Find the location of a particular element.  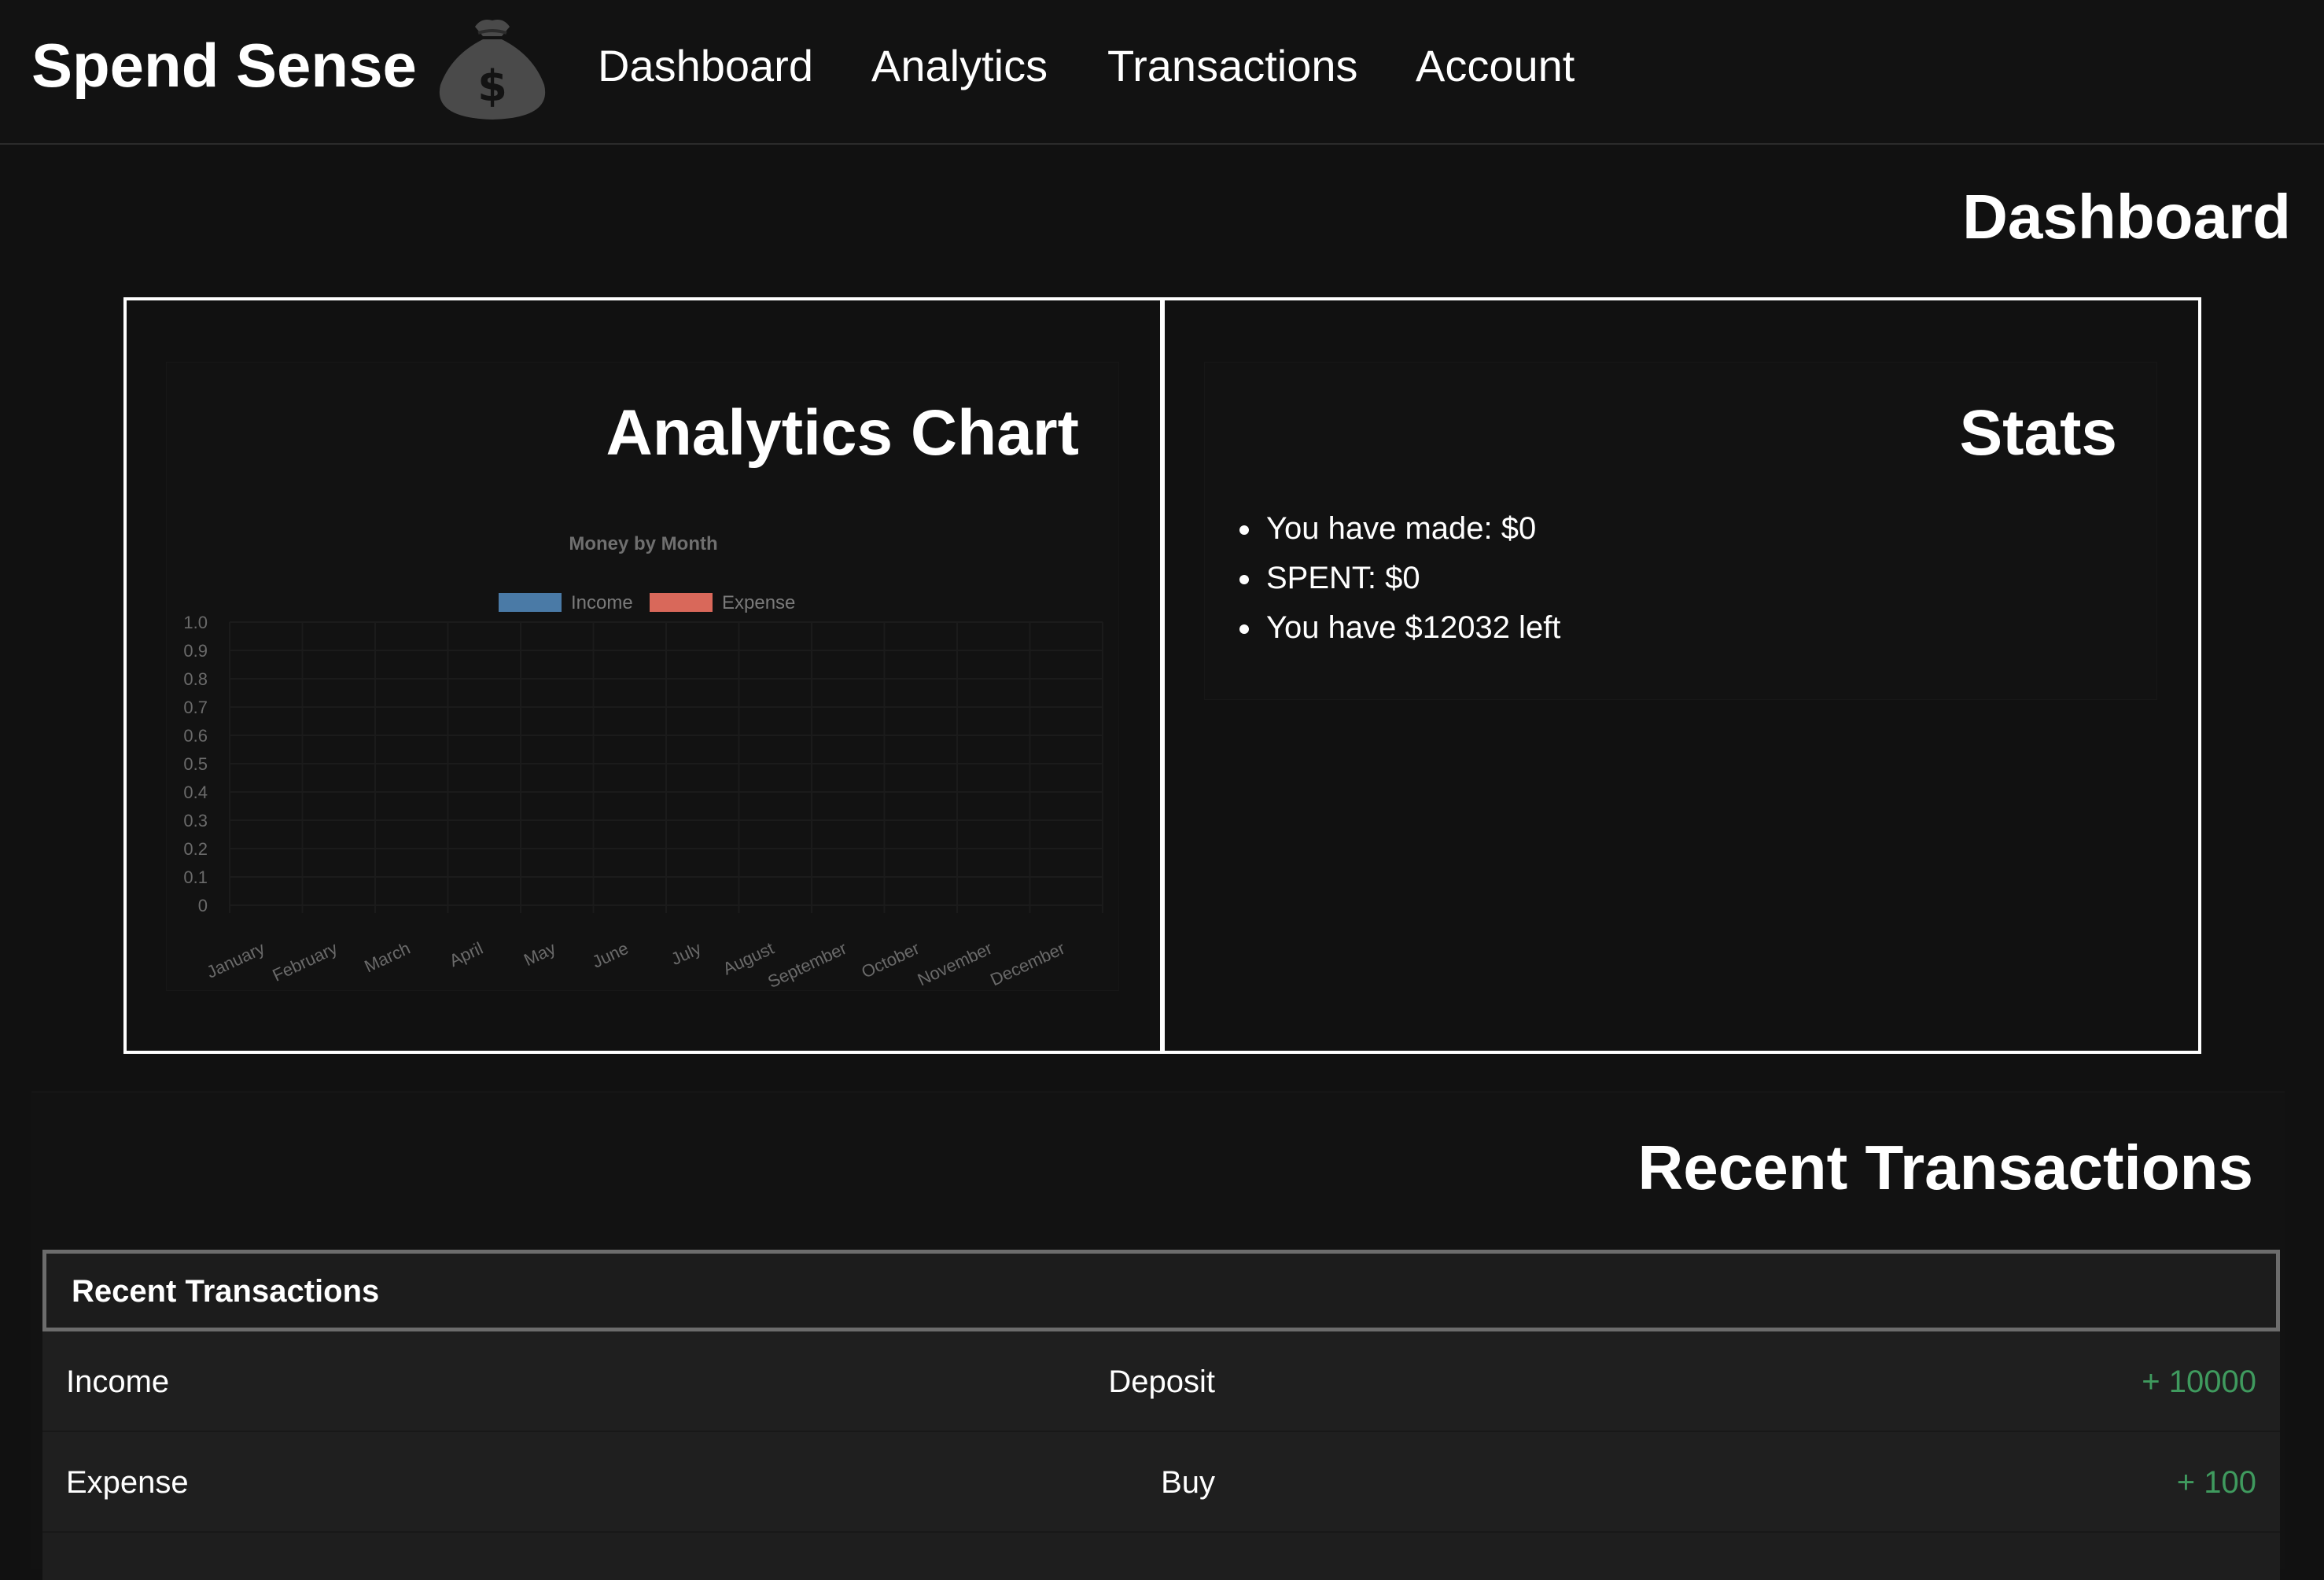

recent-transactions-title: Recent Transactions is located at coordinates (1945, 1167).